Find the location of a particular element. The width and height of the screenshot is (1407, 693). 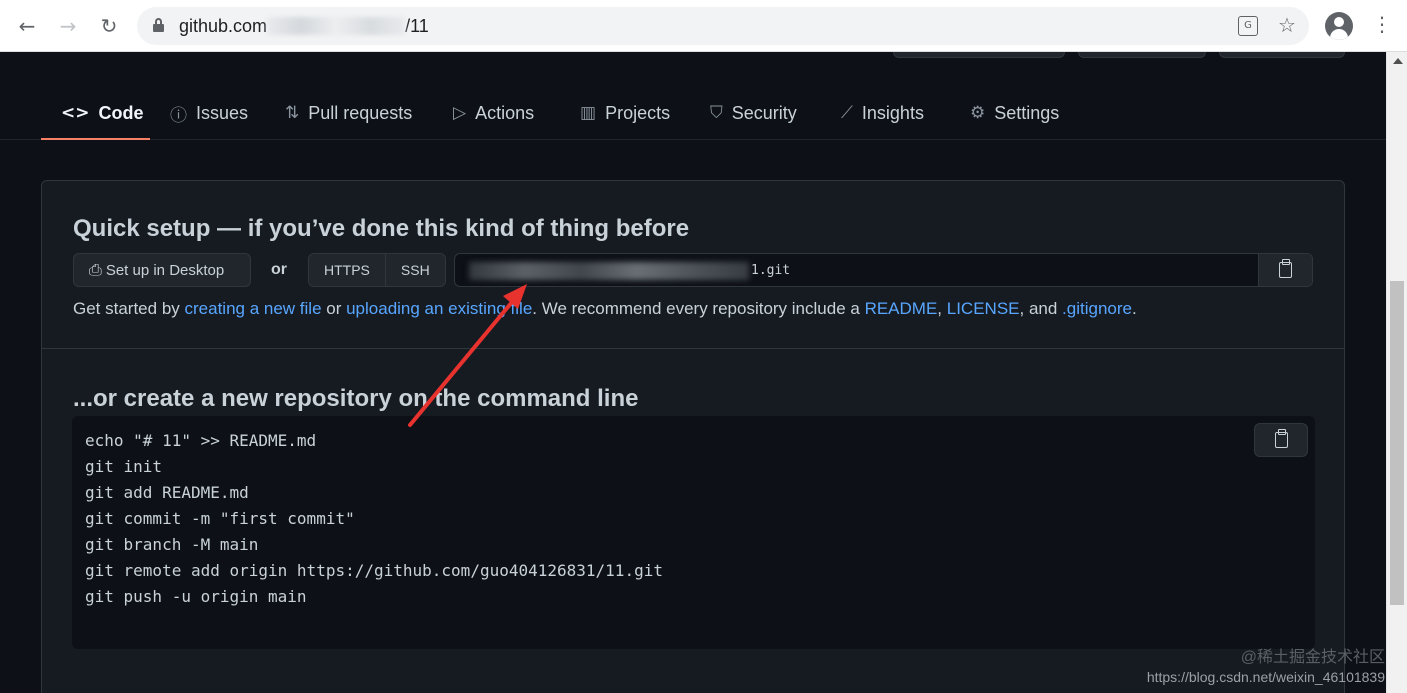

profile-avatar-icon is located at coordinates (1339, 26).